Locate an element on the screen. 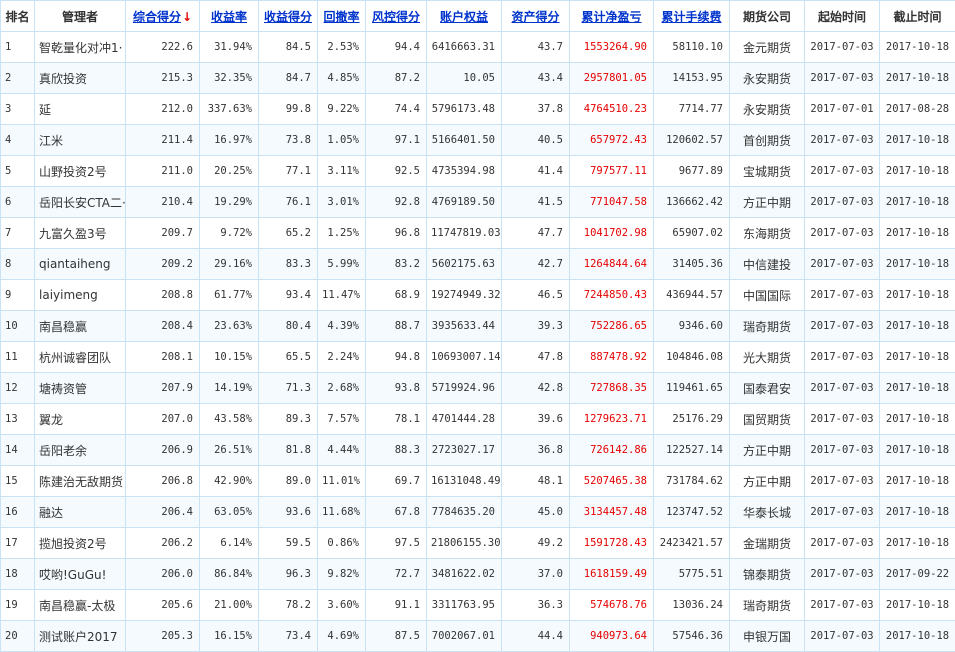  cell-rank: 14 is located at coordinates (18, 450).